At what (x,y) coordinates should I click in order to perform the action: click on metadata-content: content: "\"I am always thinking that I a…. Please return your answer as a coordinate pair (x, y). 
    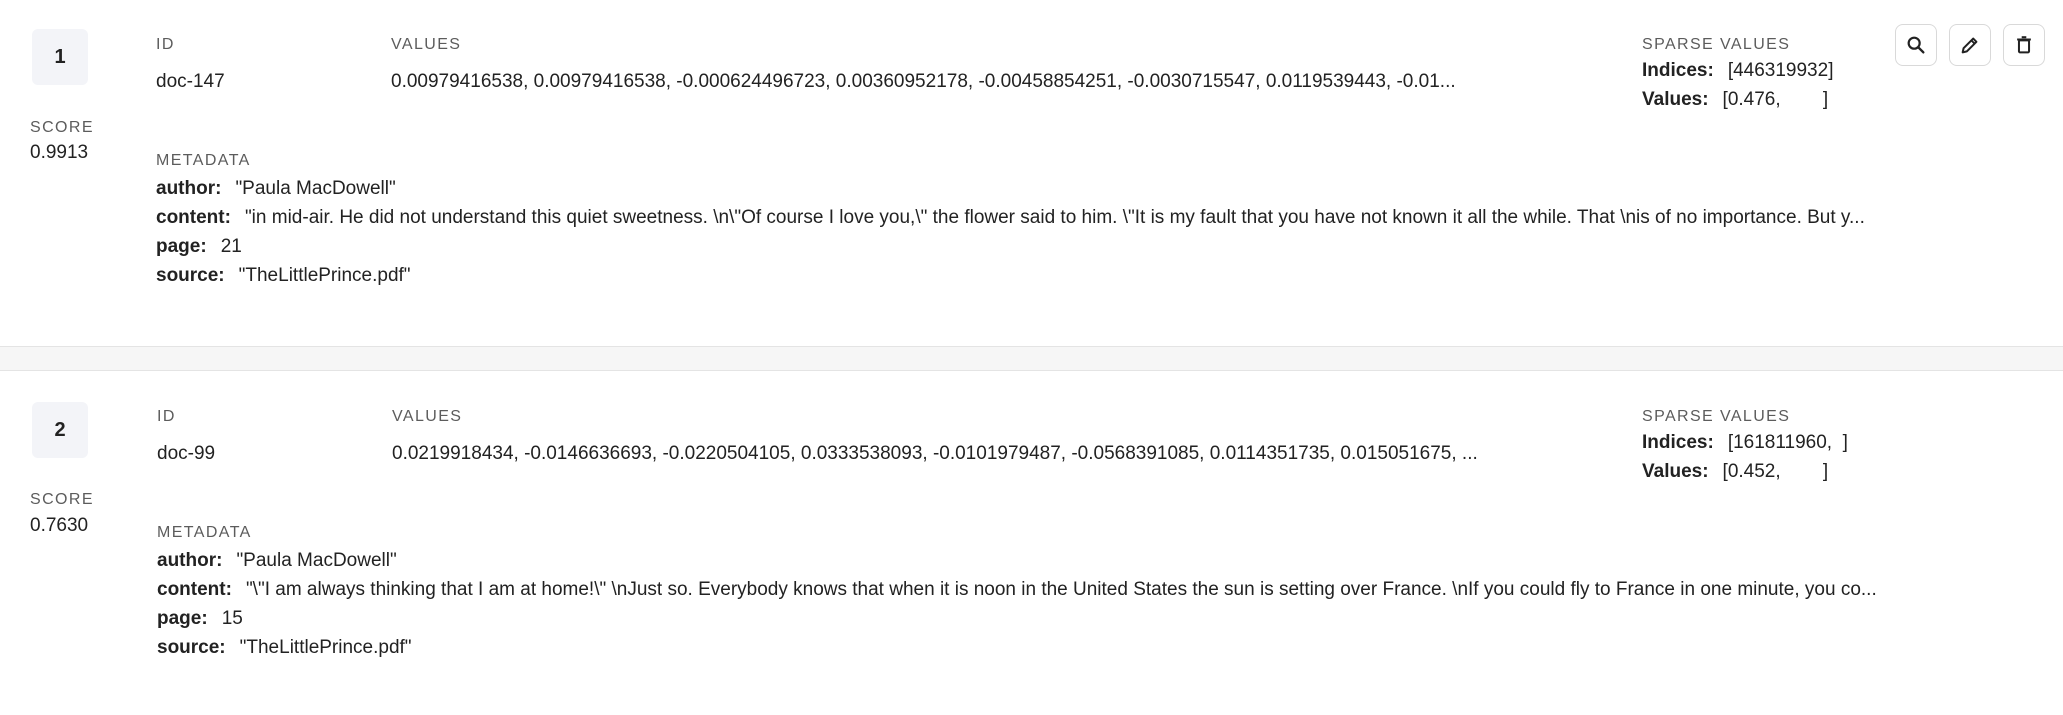
    Looking at the image, I should click on (1085, 590).